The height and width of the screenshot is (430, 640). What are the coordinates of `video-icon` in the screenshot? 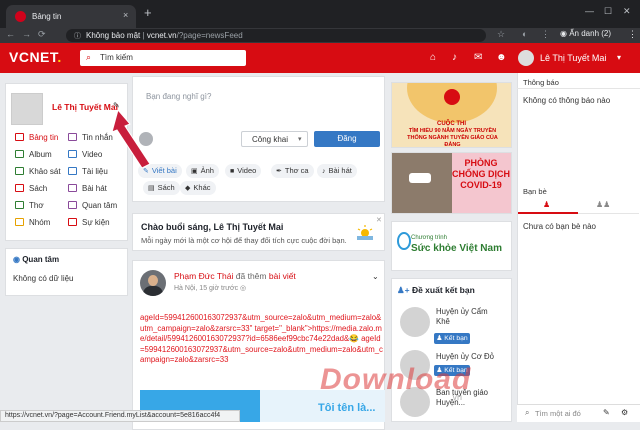 It's located at (72, 154).